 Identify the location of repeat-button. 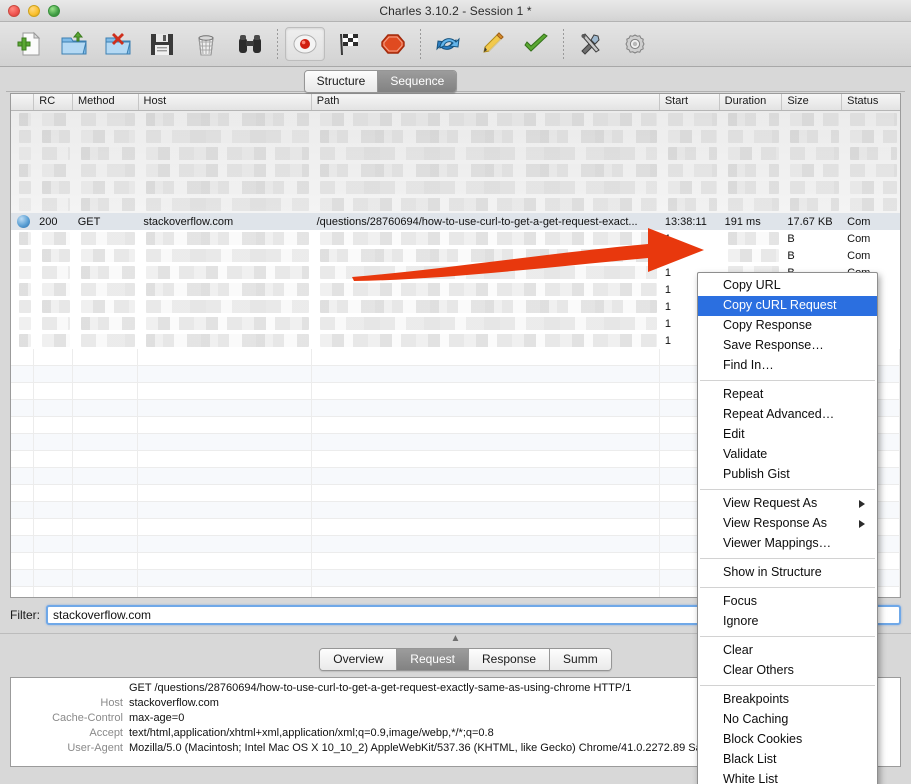
(448, 44).